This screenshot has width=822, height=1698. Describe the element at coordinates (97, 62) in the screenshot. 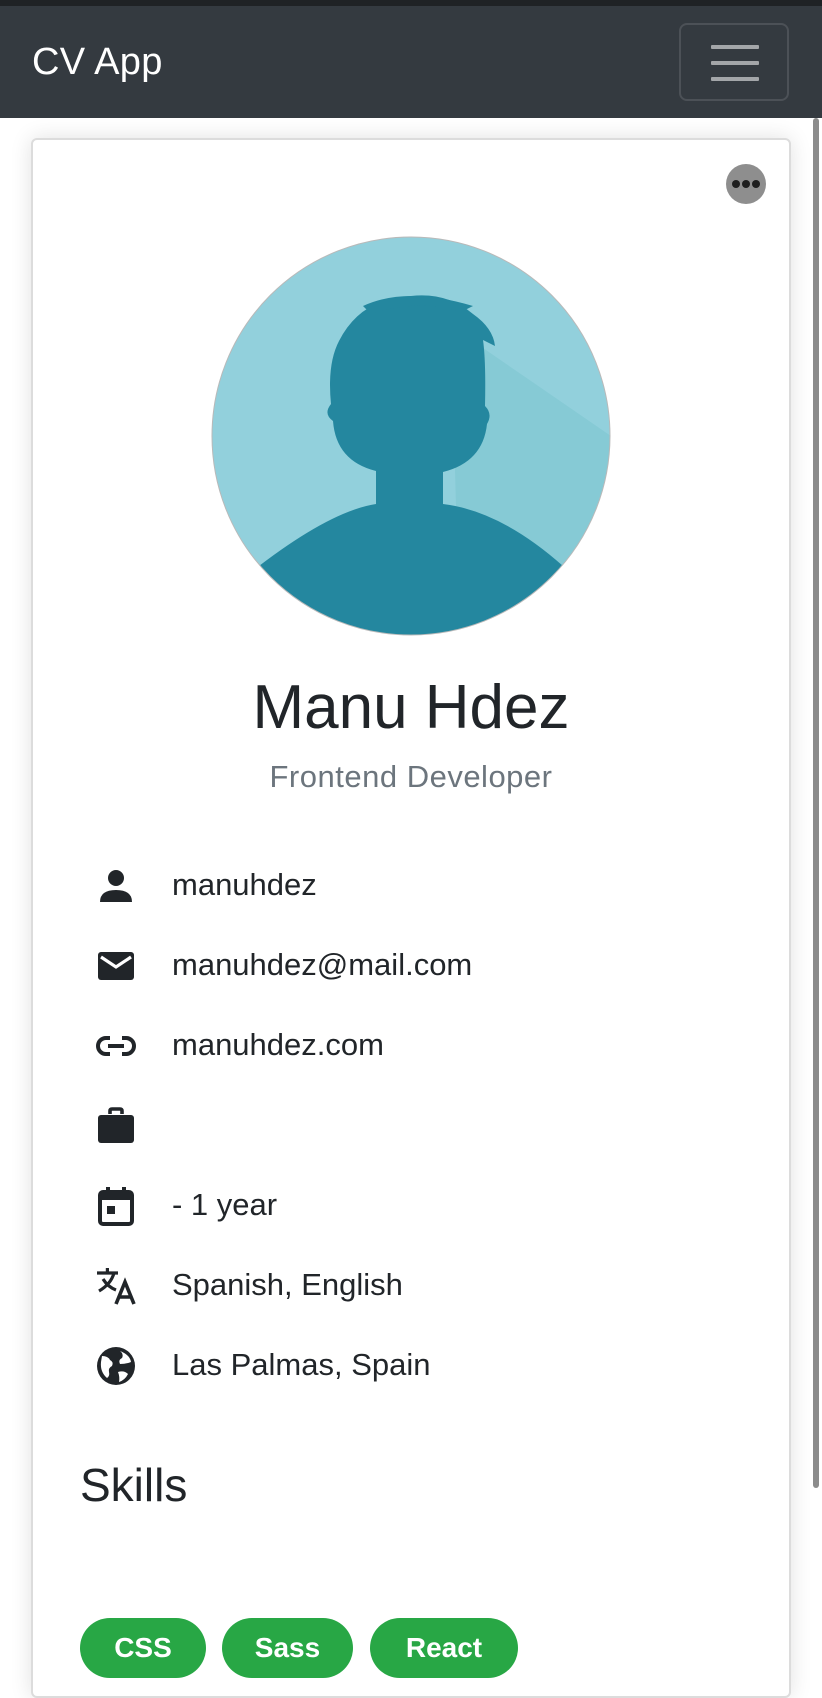

I see `brand-title: CV App` at that location.